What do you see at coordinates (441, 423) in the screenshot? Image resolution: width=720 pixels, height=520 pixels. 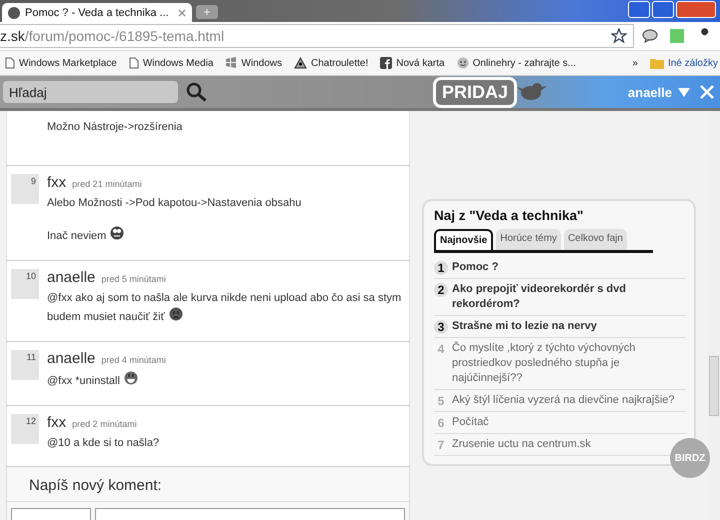 I see `rank-number: 6` at bounding box center [441, 423].